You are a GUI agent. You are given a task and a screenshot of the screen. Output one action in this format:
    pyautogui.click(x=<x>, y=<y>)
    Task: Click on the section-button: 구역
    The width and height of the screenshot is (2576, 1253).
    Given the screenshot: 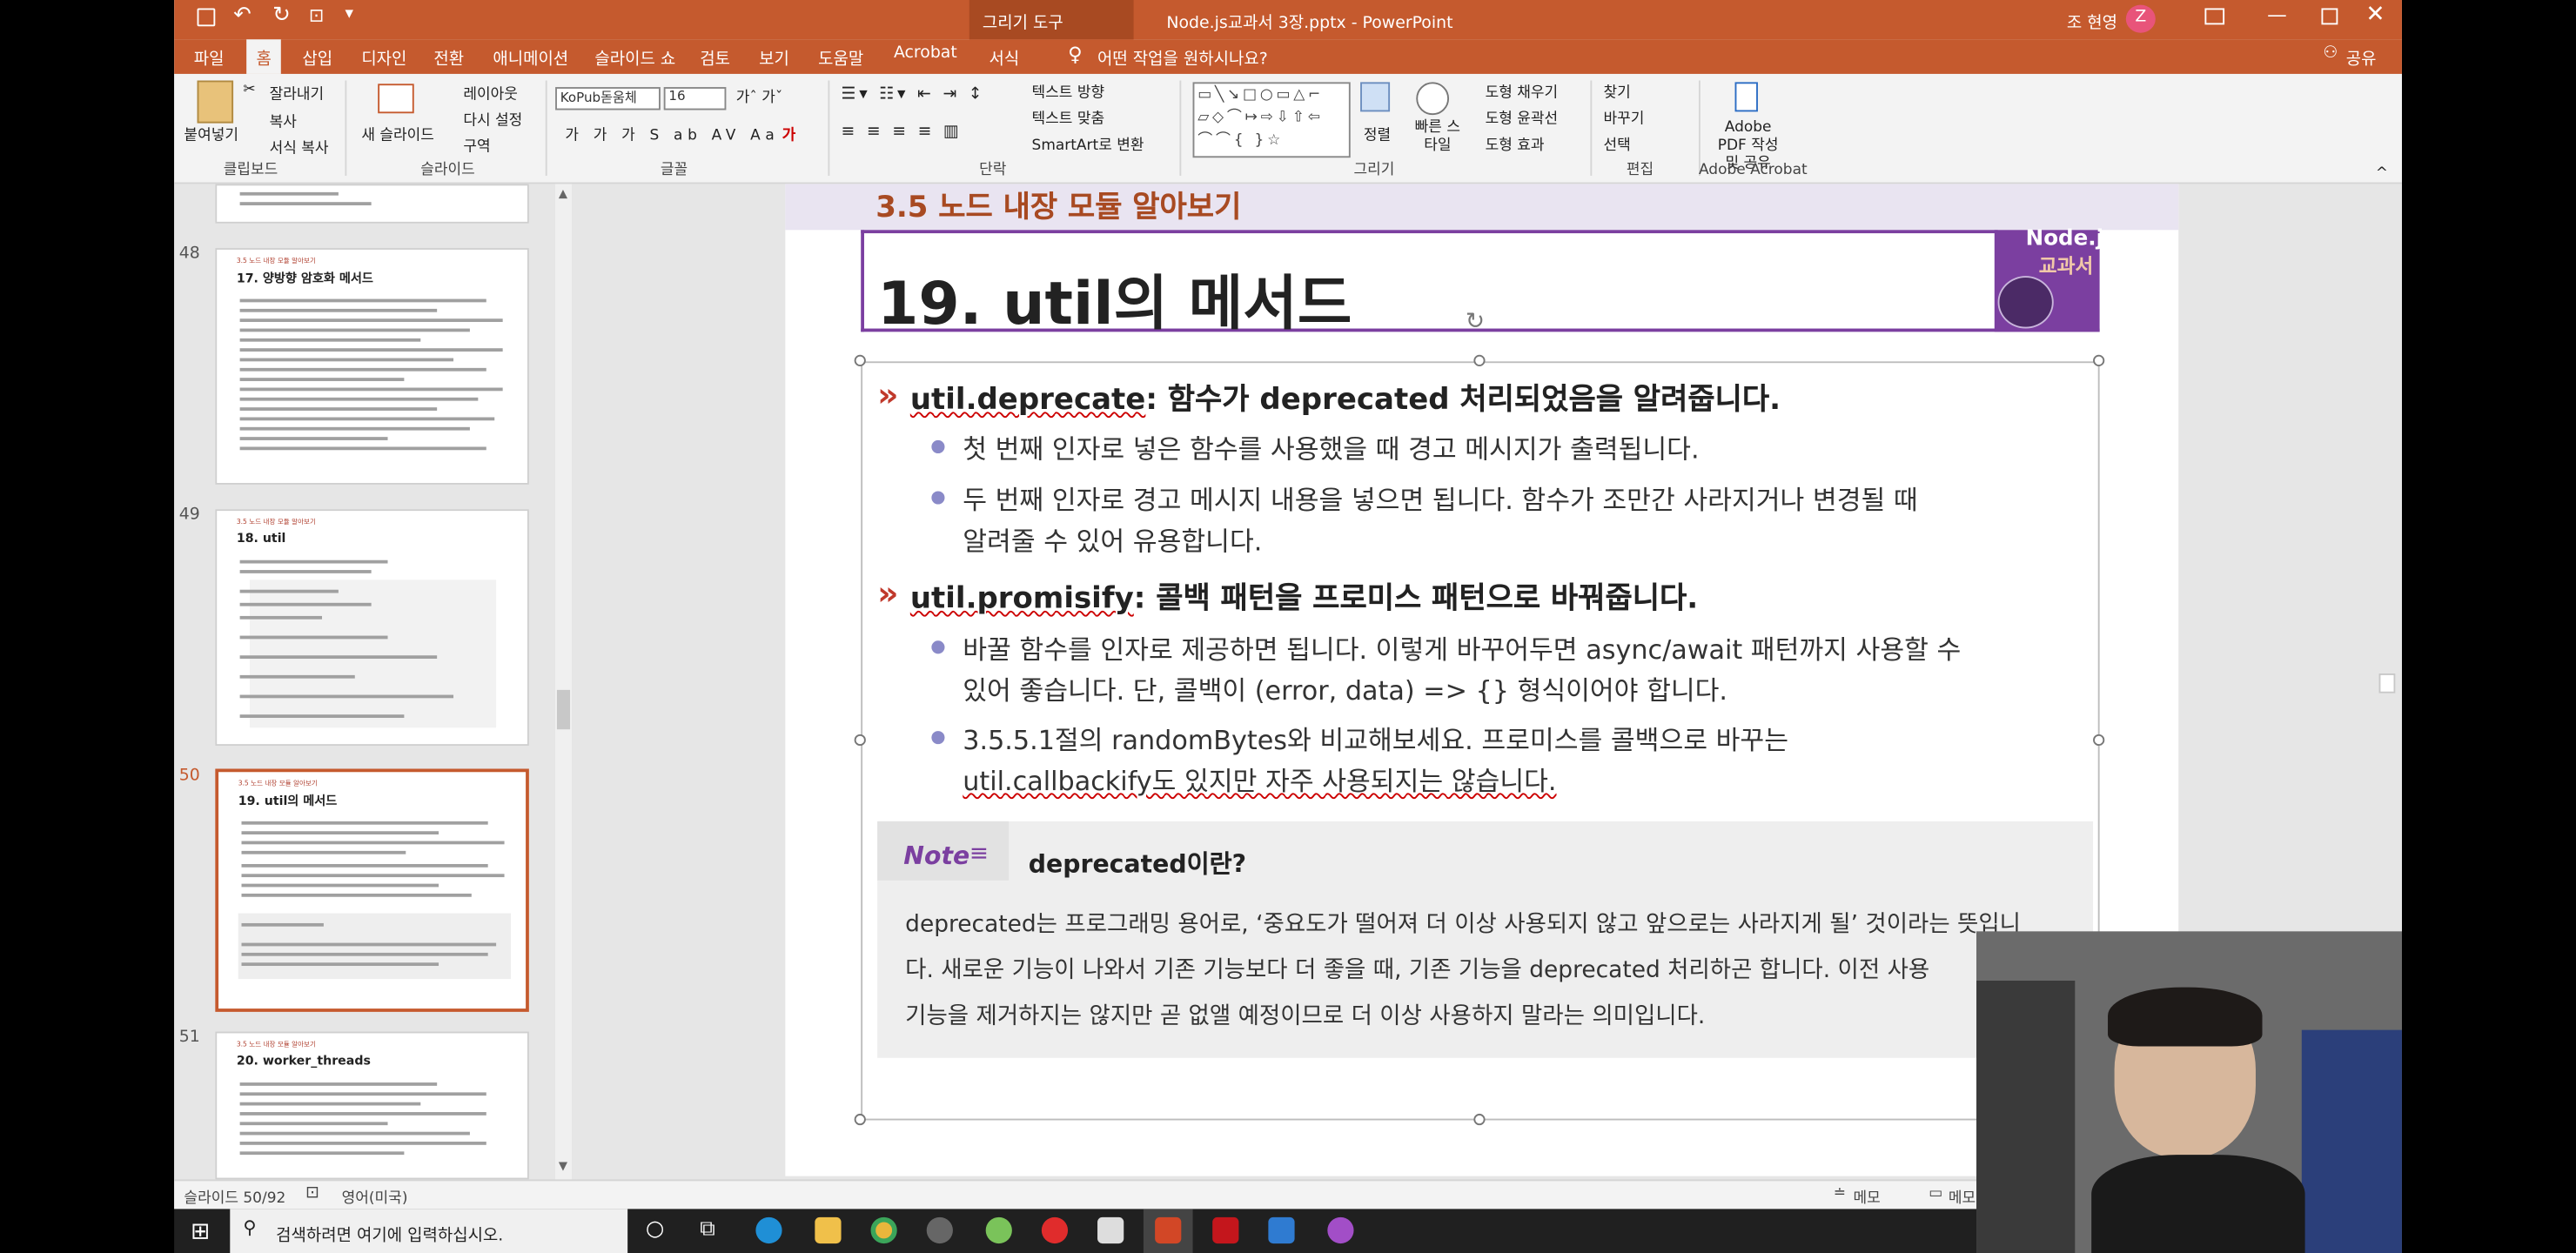 What is the action you would take?
    pyautogui.click(x=476, y=145)
    